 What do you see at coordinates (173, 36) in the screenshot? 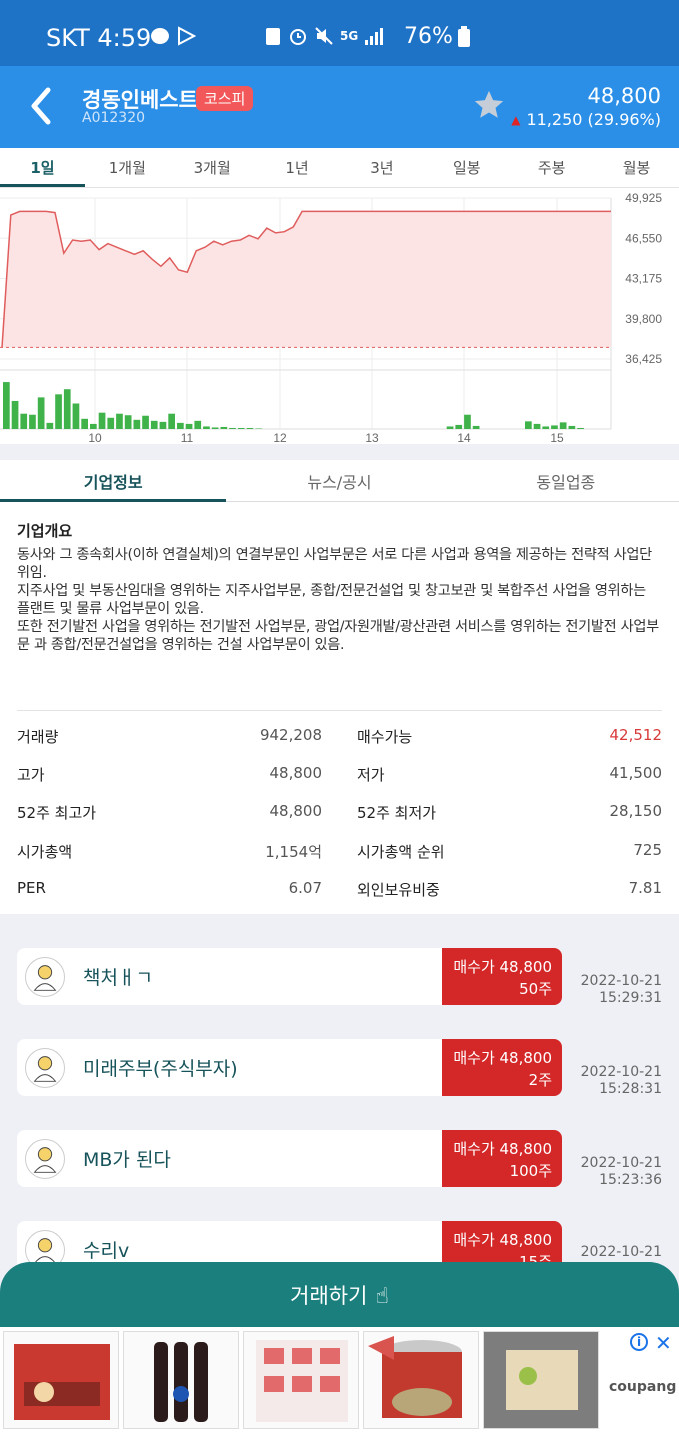
I see `notification-icons` at bounding box center [173, 36].